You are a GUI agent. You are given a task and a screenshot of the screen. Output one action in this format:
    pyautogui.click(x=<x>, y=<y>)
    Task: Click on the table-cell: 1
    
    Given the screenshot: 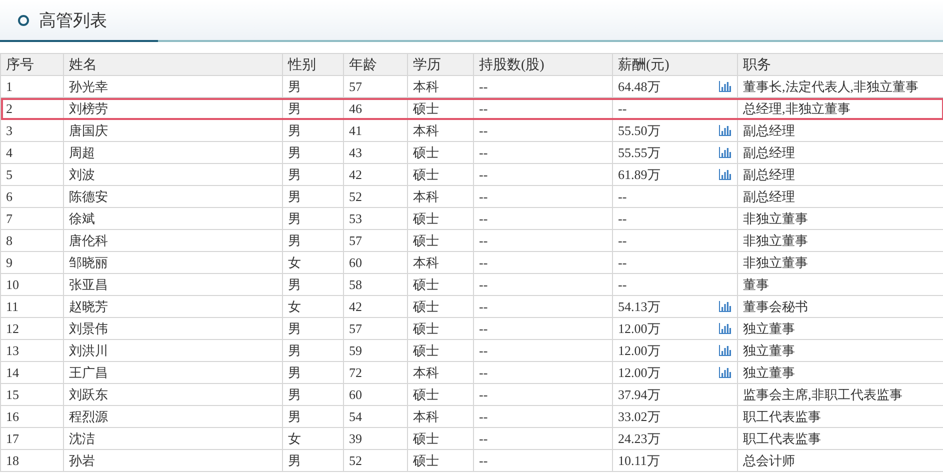 What is the action you would take?
    pyautogui.click(x=9, y=86)
    